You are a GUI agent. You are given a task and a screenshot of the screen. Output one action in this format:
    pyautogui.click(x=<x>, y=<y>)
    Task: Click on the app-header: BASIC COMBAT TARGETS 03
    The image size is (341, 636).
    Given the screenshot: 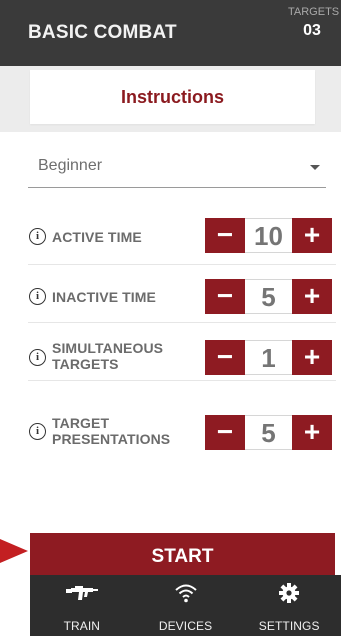 What is the action you would take?
    pyautogui.click(x=170, y=33)
    